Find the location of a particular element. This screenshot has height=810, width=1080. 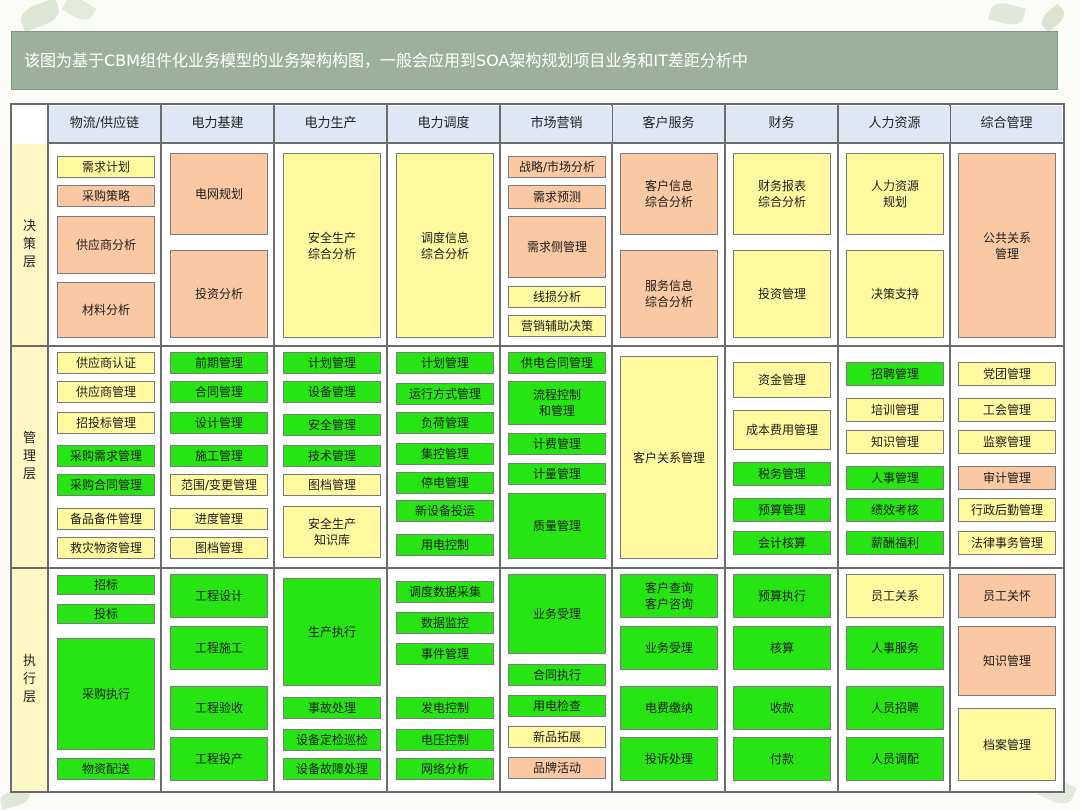

component-box: 成本费用管理 is located at coordinates (782, 430).